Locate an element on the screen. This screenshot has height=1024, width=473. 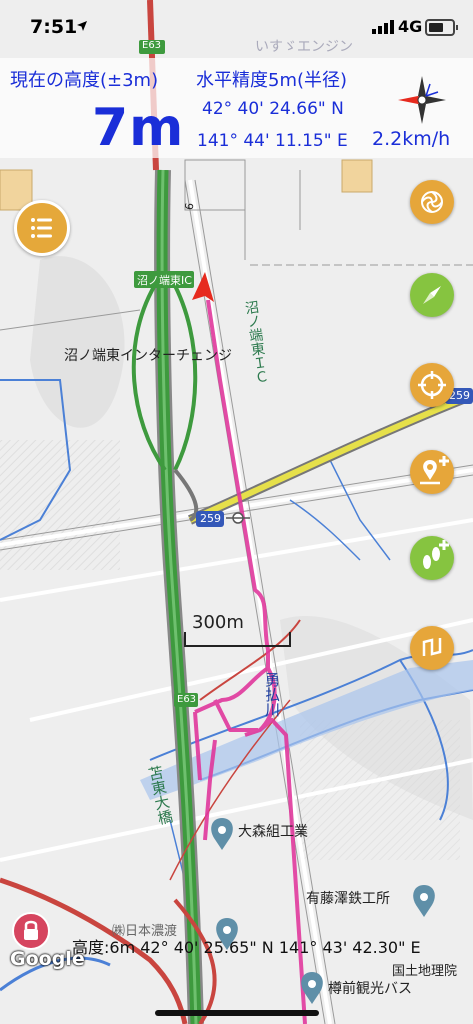
altitude-value: 7m is located at coordinates (138, 128).